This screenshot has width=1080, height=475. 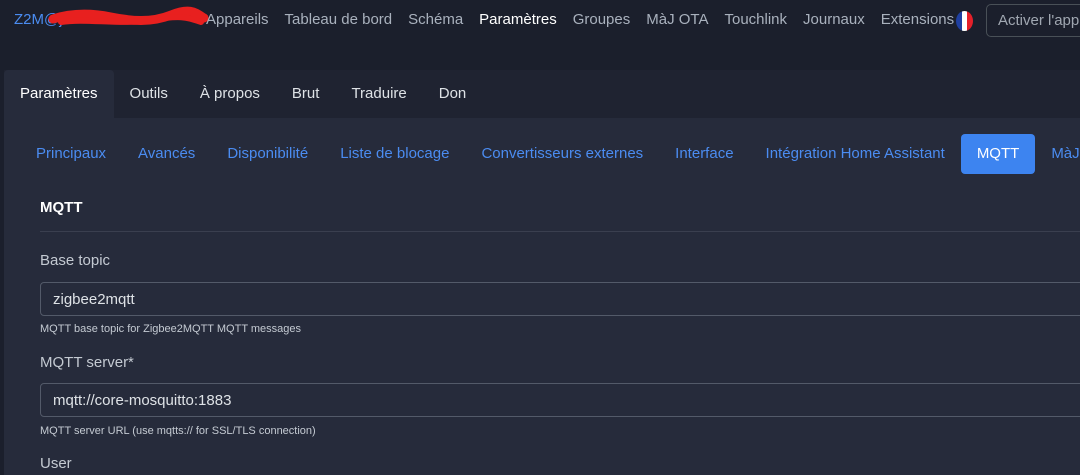 I want to click on tab-a-propos: À propos, so click(x=230, y=94).